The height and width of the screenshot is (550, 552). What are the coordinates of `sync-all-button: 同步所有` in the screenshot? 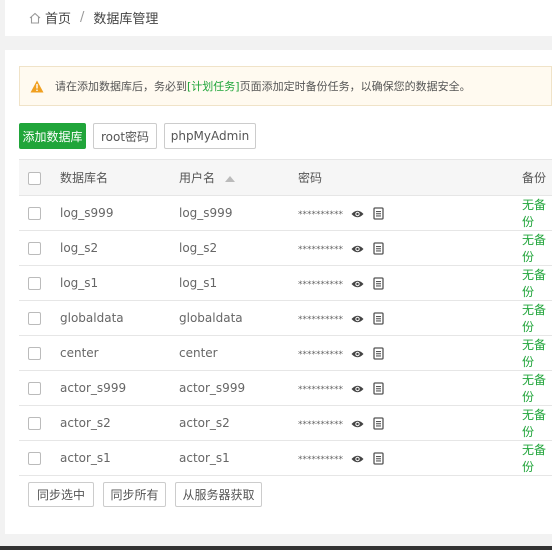 It's located at (134, 494).